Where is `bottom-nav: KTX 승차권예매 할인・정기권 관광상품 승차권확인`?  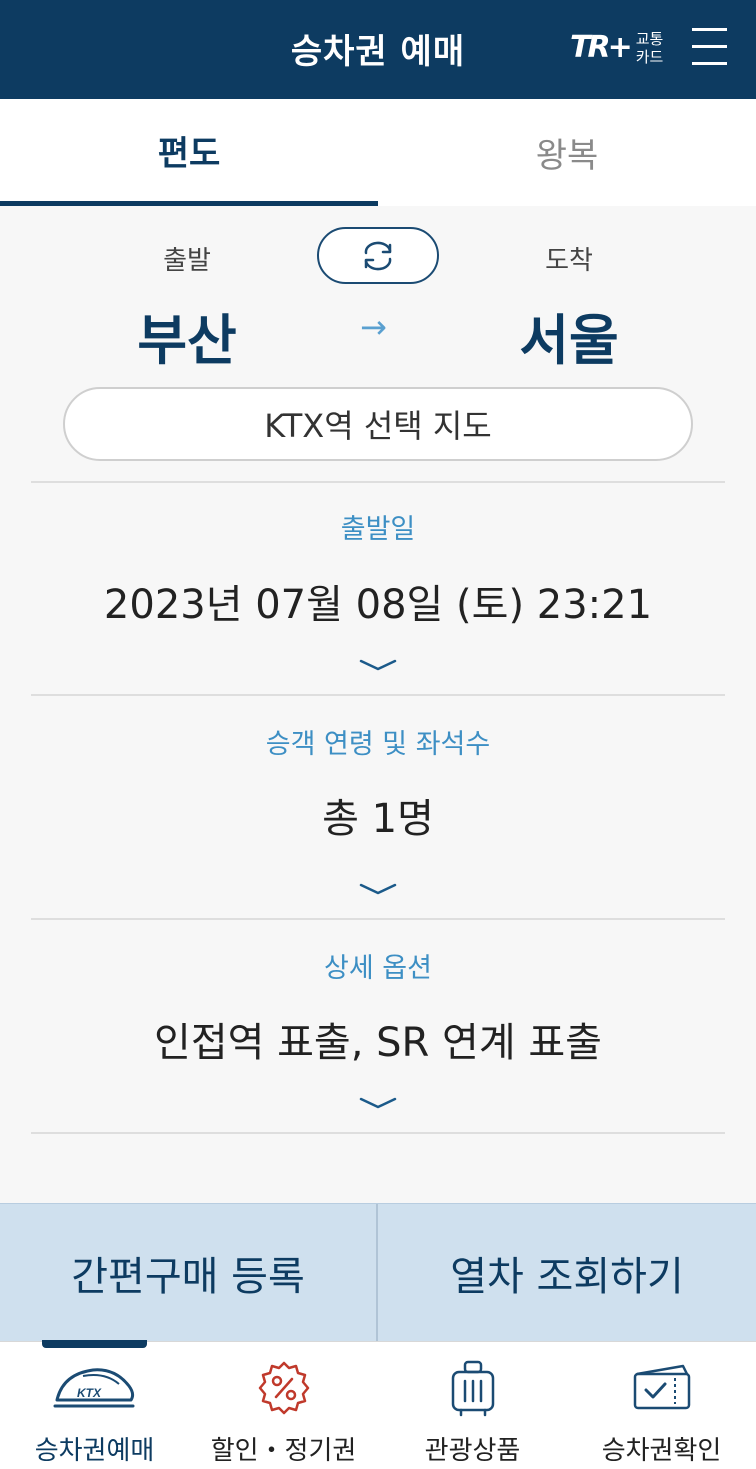 bottom-nav: KTX 승차권예매 할인・정기권 관광상품 승차권확인 is located at coordinates (378, 1404).